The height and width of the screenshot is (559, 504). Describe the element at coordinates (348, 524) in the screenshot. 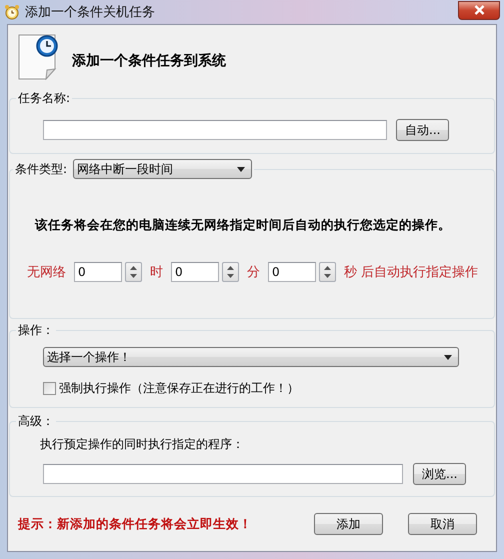

I see `add-button: 添加` at that location.